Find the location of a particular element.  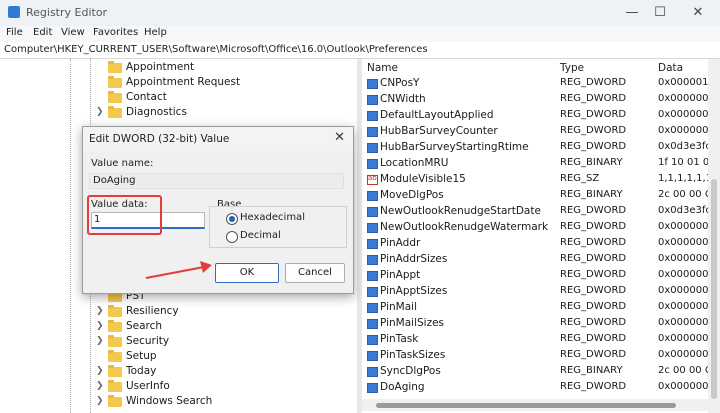

value-data: 0x0d3e3fc is located at coordinates (684, 146).